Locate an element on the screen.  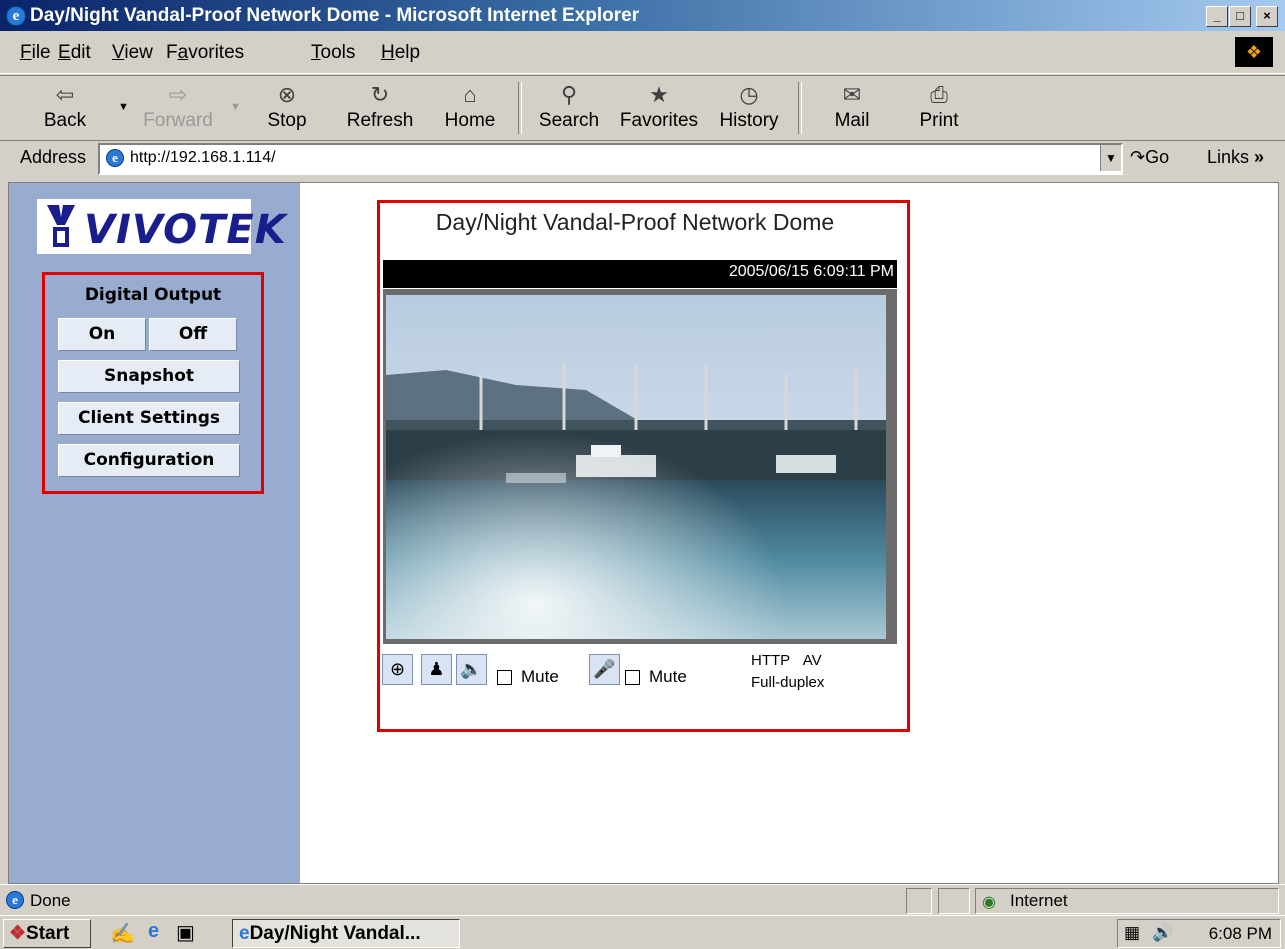
refresh-button: ↻ Refresh is located at coordinates (380, 106).